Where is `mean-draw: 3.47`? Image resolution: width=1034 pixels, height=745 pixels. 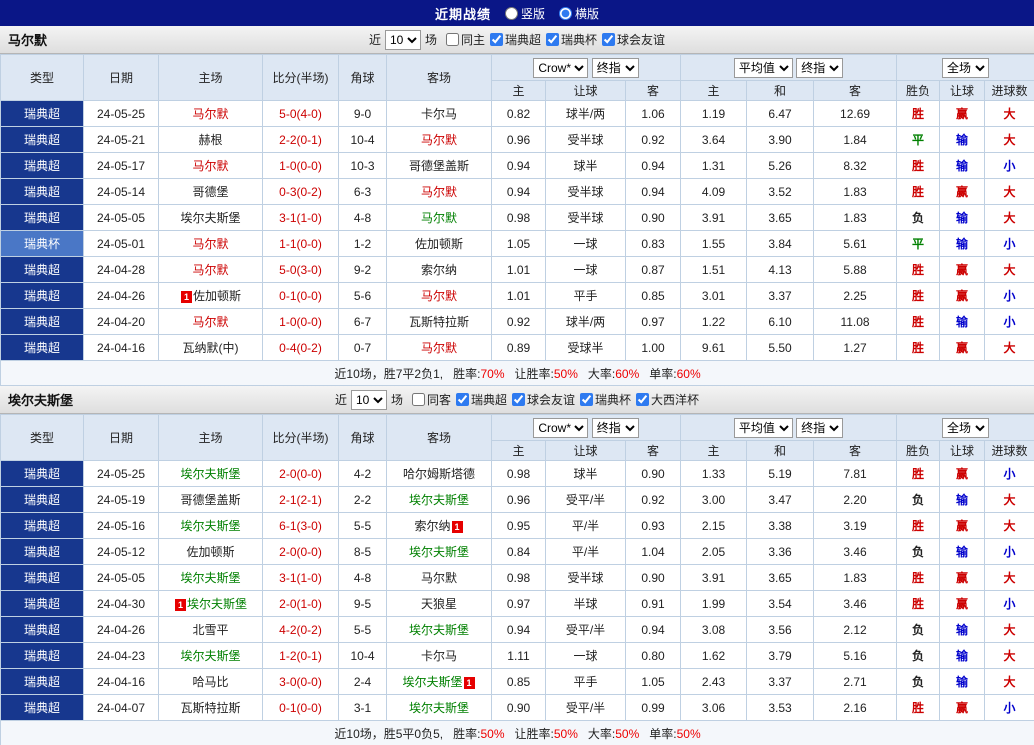 mean-draw: 3.47 is located at coordinates (780, 499).